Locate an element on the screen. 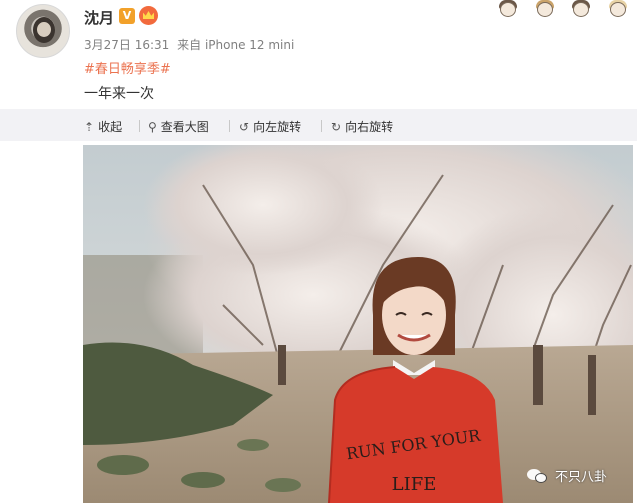  rotate-right-icon: ↻ is located at coordinates (336, 126).